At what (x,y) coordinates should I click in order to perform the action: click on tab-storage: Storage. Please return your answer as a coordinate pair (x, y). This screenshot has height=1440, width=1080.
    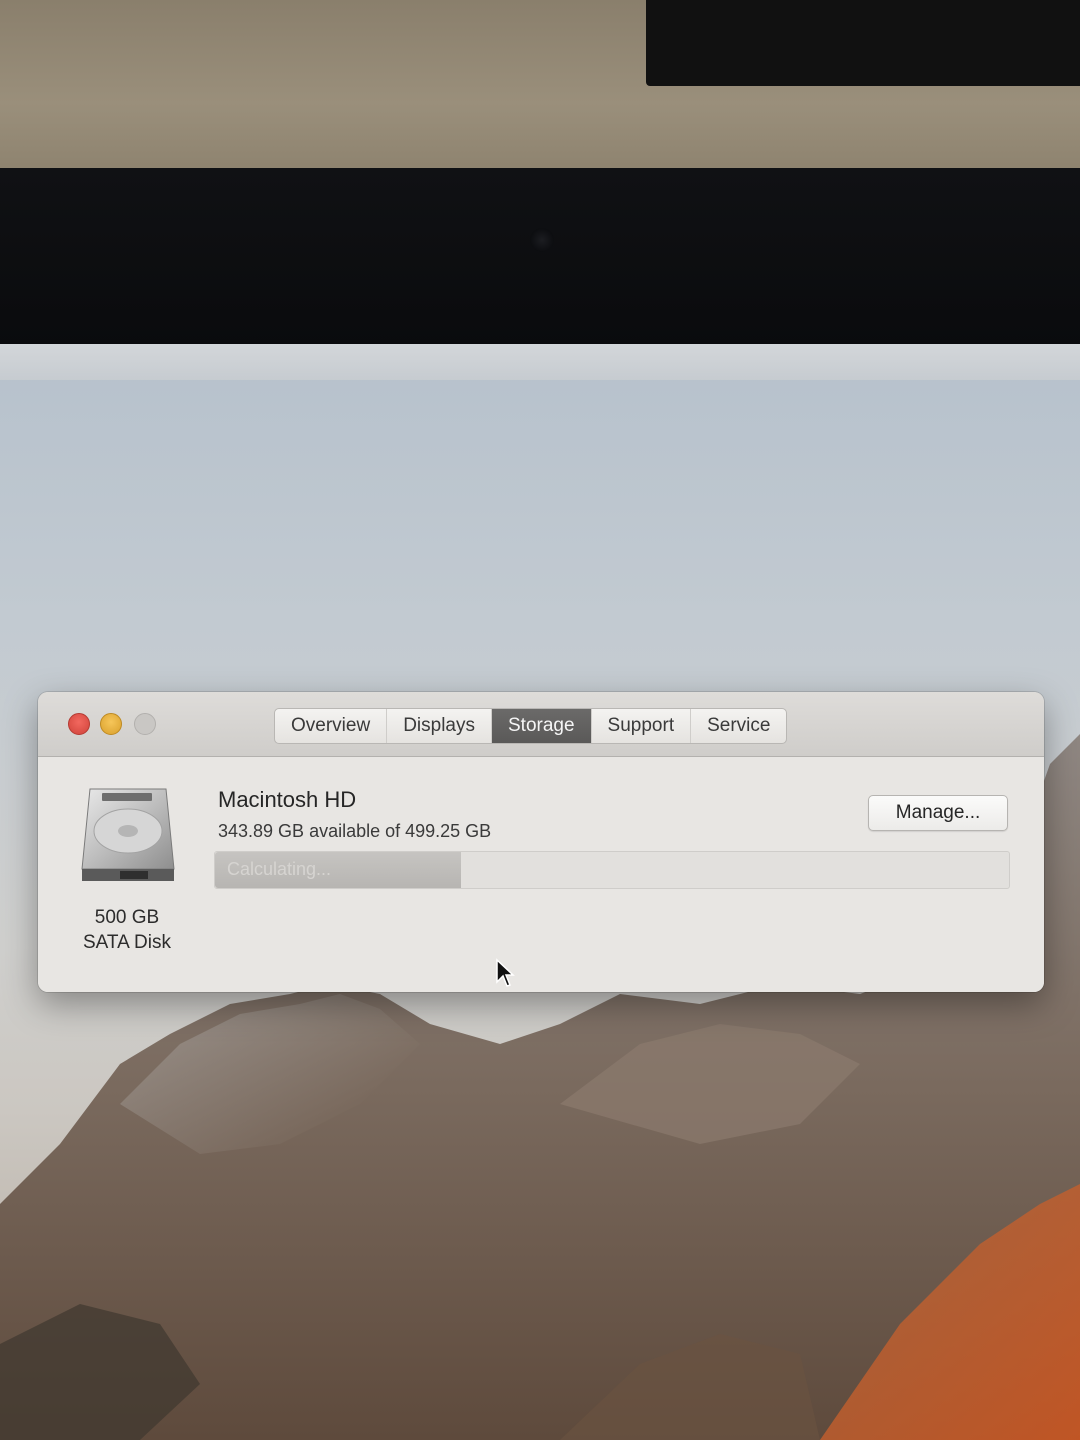
    Looking at the image, I should click on (542, 726).